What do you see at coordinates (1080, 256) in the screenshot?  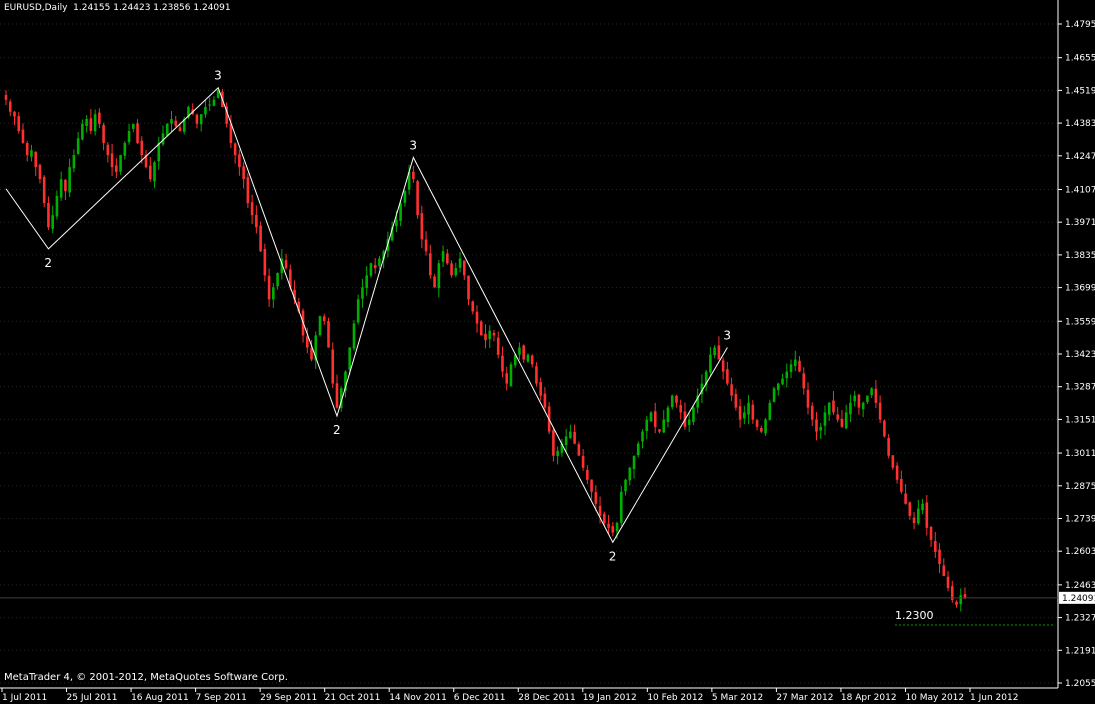 I see `y-tick-label: 1.38350` at bounding box center [1080, 256].